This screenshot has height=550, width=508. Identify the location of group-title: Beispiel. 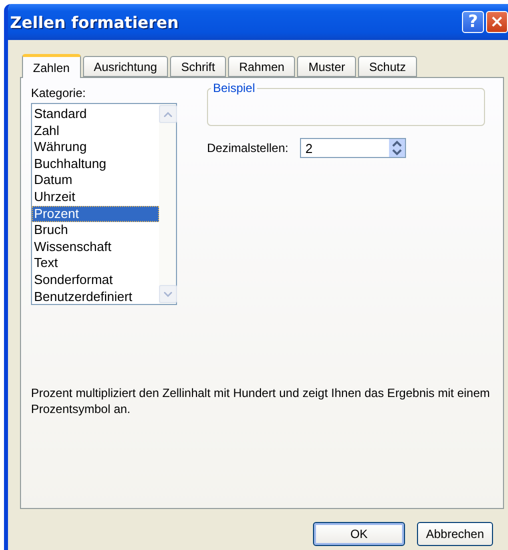
(234, 88).